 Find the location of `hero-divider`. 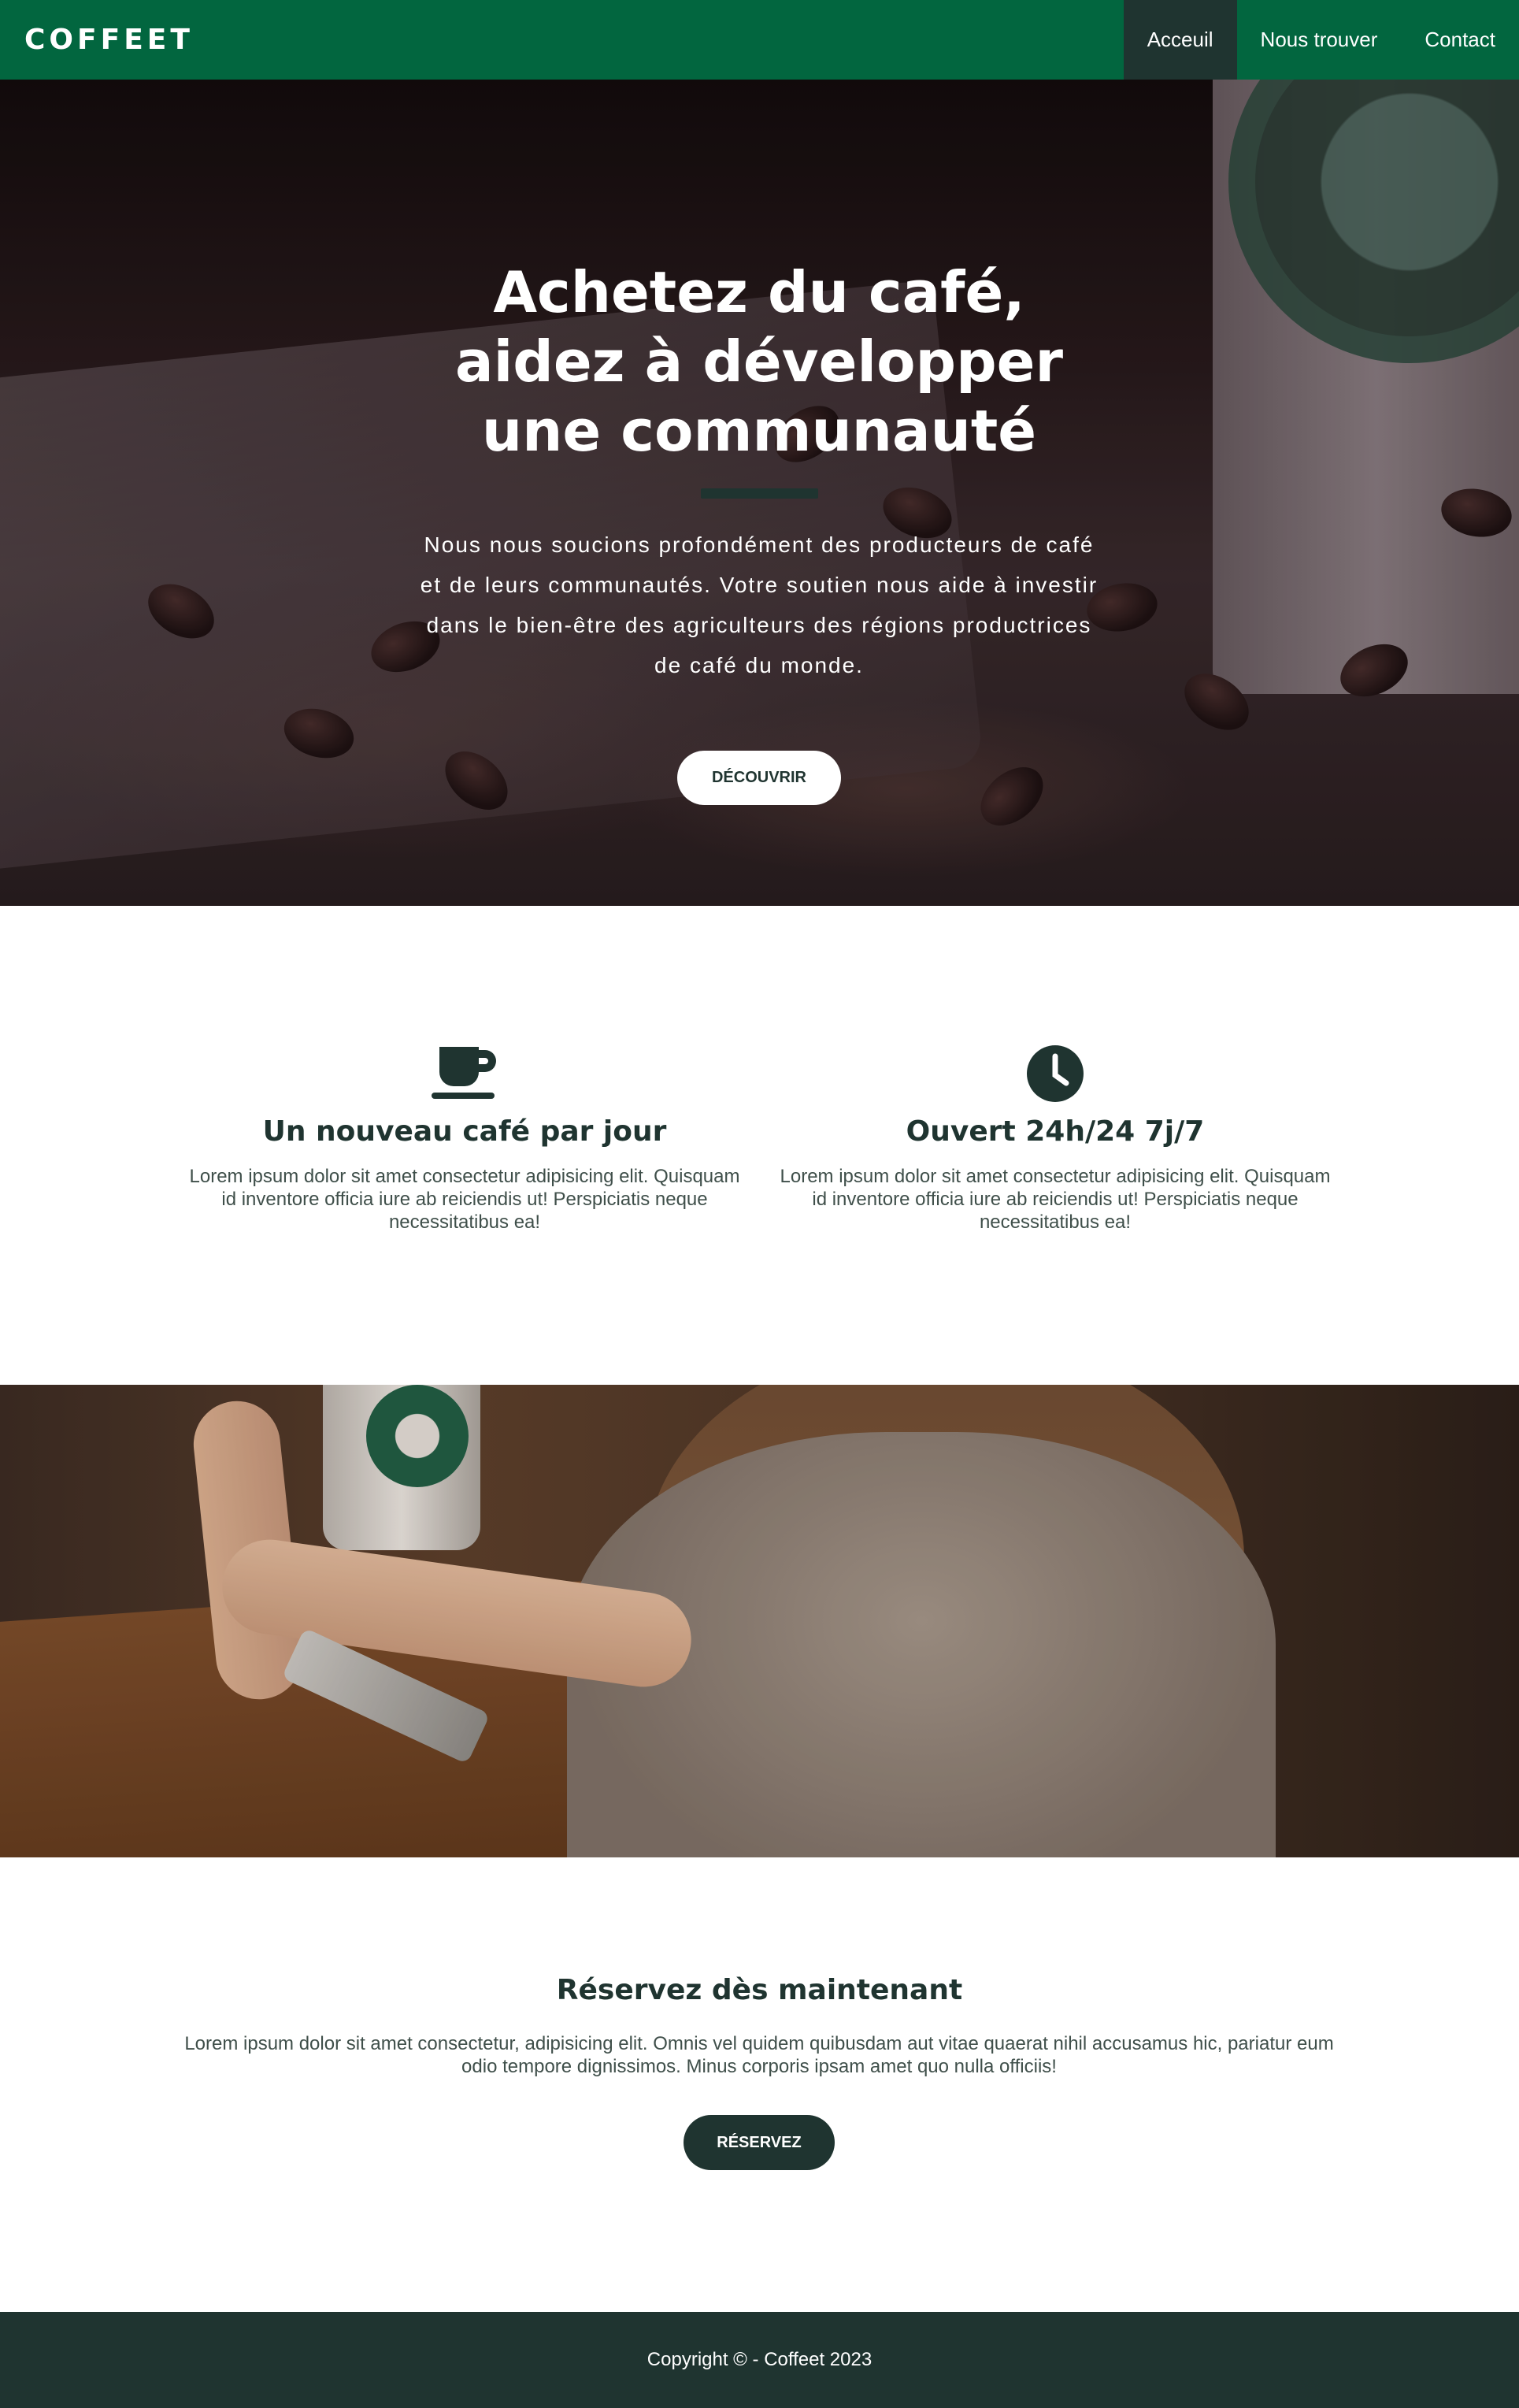

hero-divider is located at coordinates (759, 493).